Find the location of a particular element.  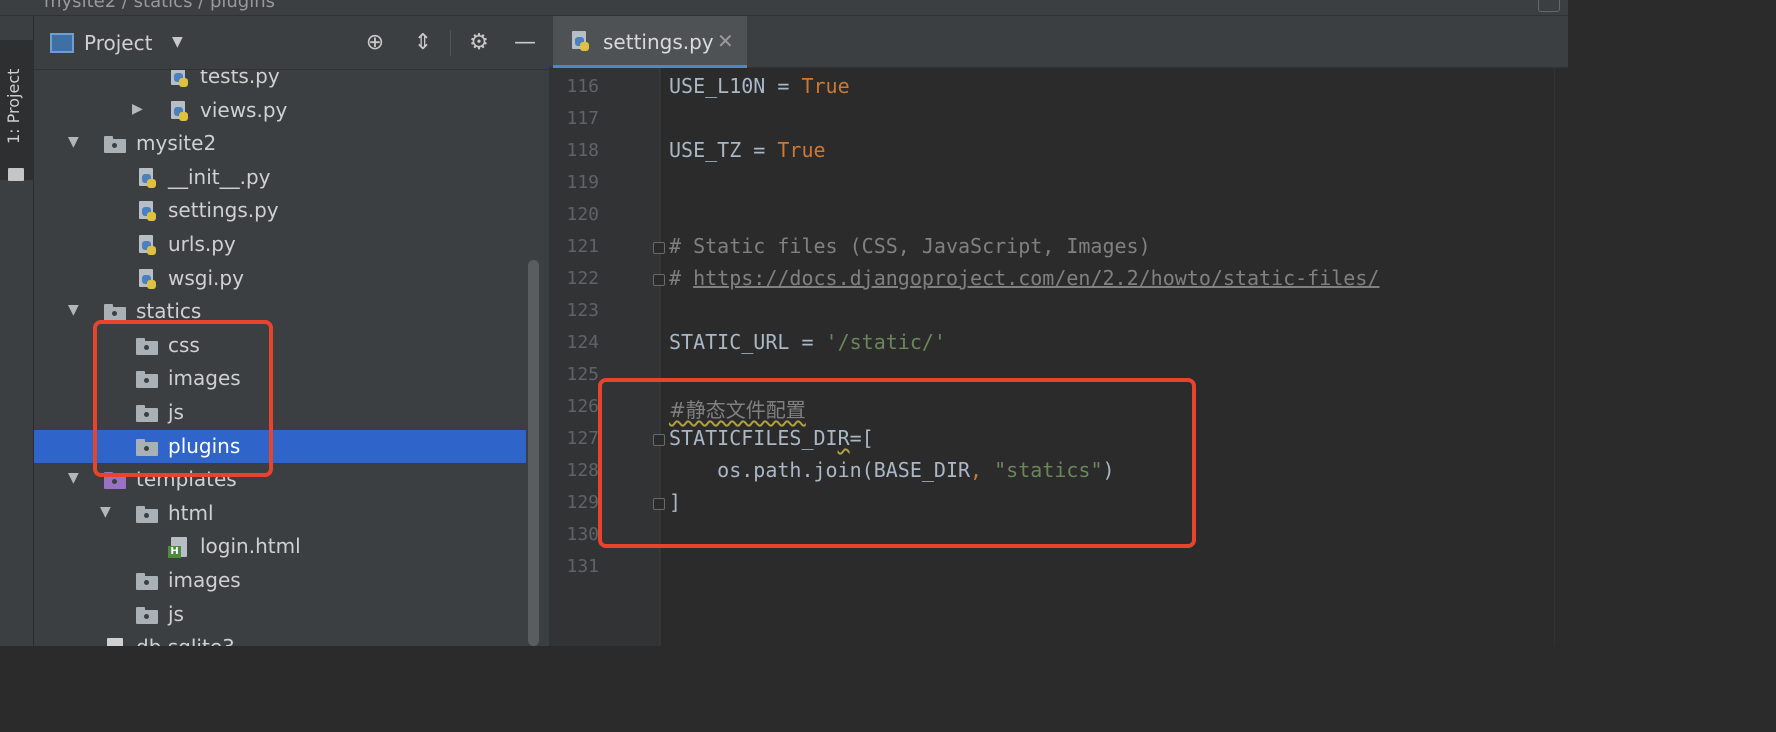

tab-settings-py: settings.py ✕ is located at coordinates (650, 42).